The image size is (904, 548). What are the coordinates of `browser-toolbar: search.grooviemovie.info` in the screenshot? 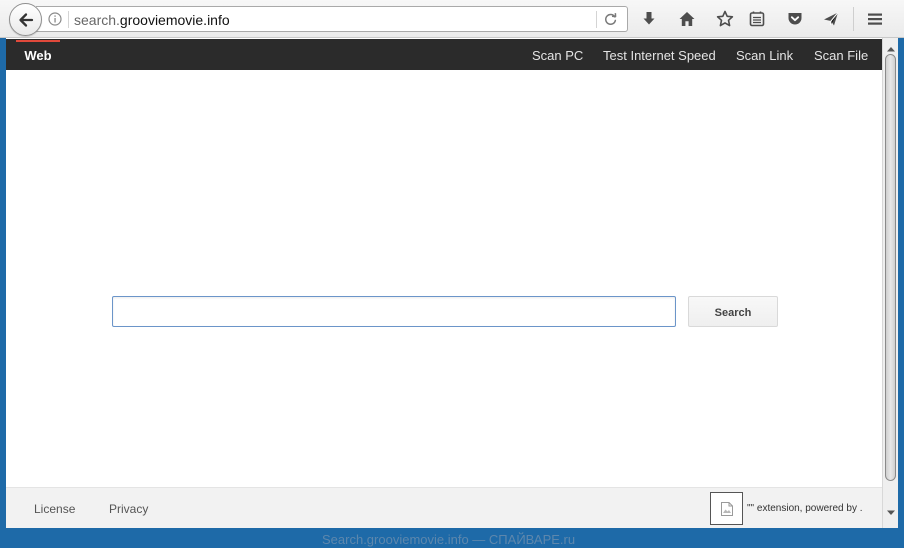 It's located at (452, 19).